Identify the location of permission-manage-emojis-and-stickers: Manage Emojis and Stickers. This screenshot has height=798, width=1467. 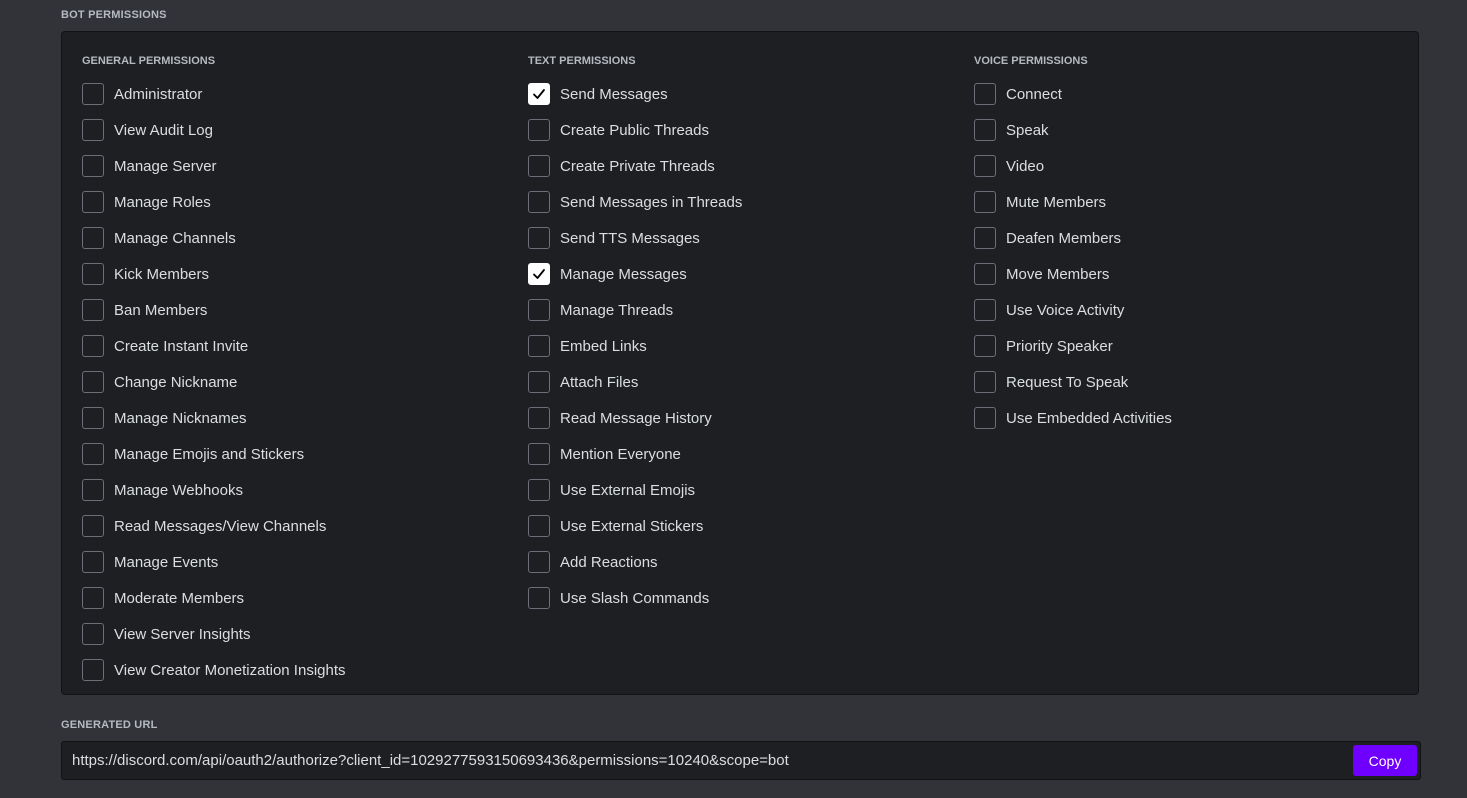
(214, 454).